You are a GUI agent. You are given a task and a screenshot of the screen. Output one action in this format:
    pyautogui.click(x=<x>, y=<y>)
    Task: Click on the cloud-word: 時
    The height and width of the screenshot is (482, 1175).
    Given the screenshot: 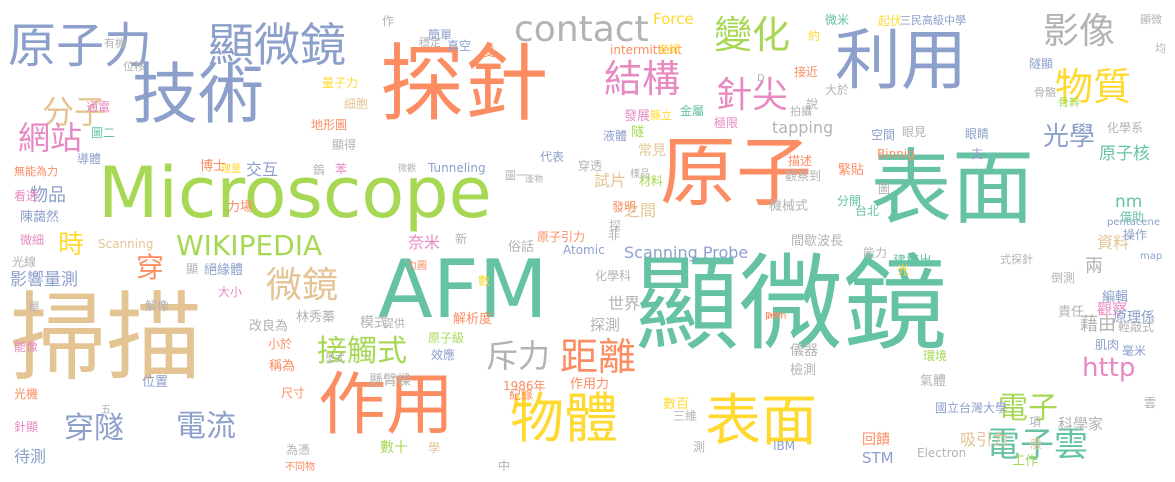 What is the action you would take?
    pyautogui.click(x=71, y=245)
    